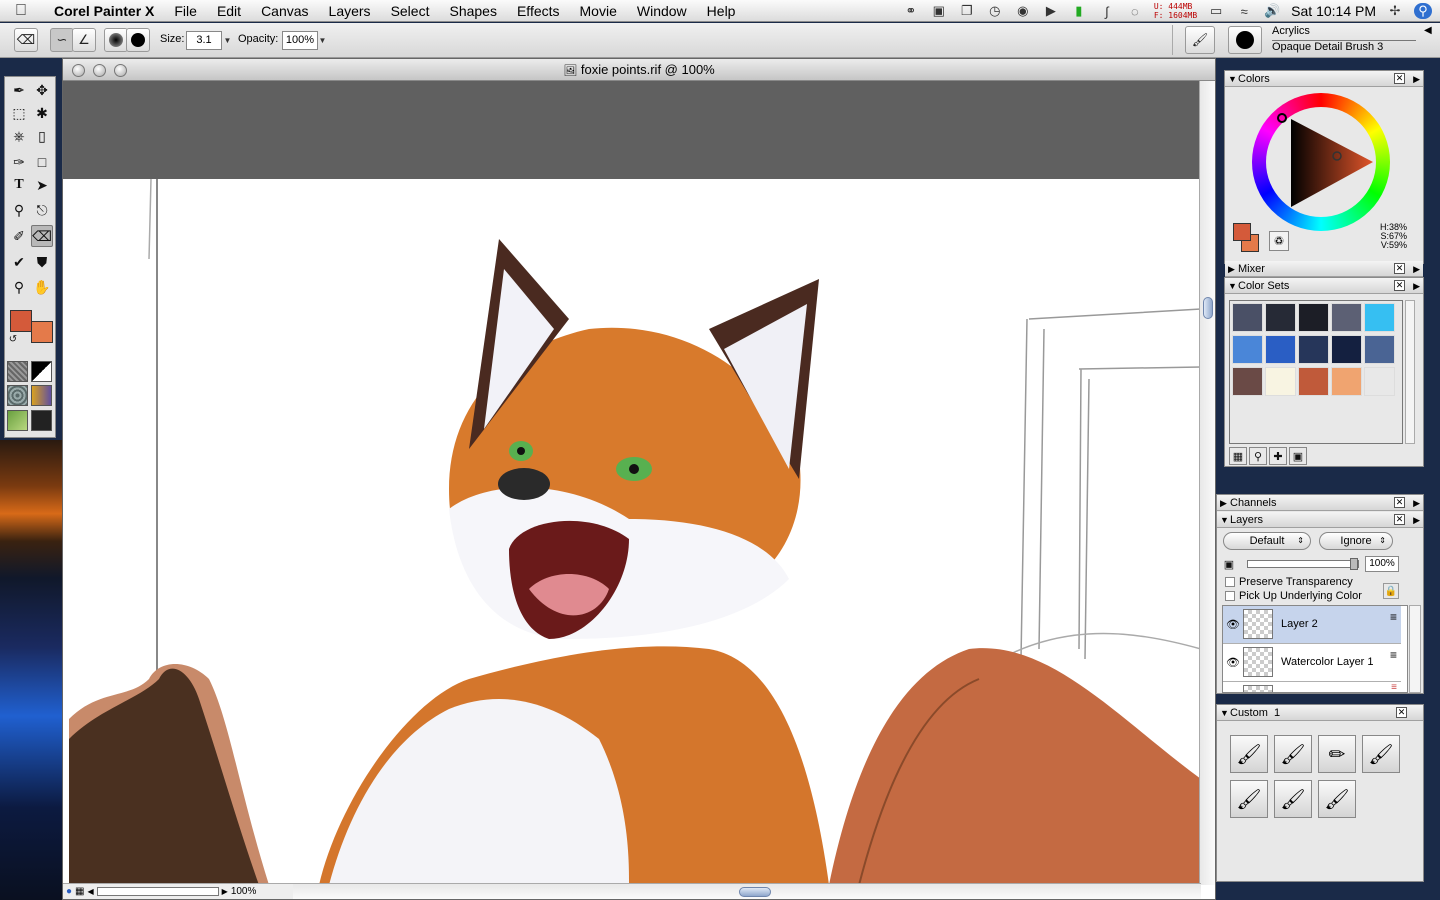 The height and width of the screenshot is (900, 1440). What do you see at coordinates (1051, 11) in the screenshot?
I see `display-icon: ▶` at bounding box center [1051, 11].